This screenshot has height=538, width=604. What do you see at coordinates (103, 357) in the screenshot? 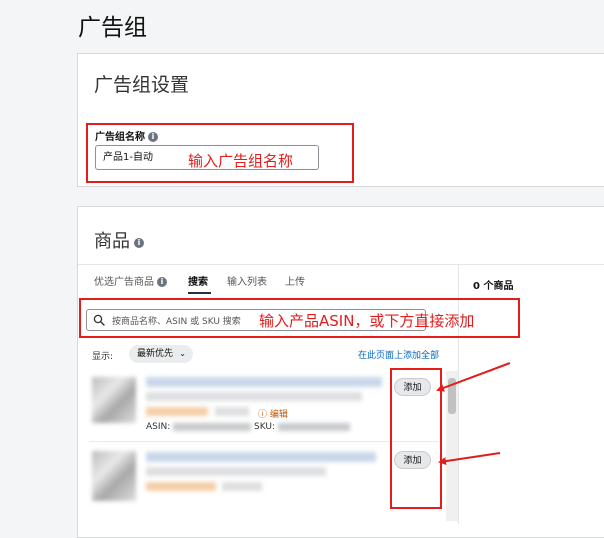
I see `show-label: 显示:` at bounding box center [103, 357].